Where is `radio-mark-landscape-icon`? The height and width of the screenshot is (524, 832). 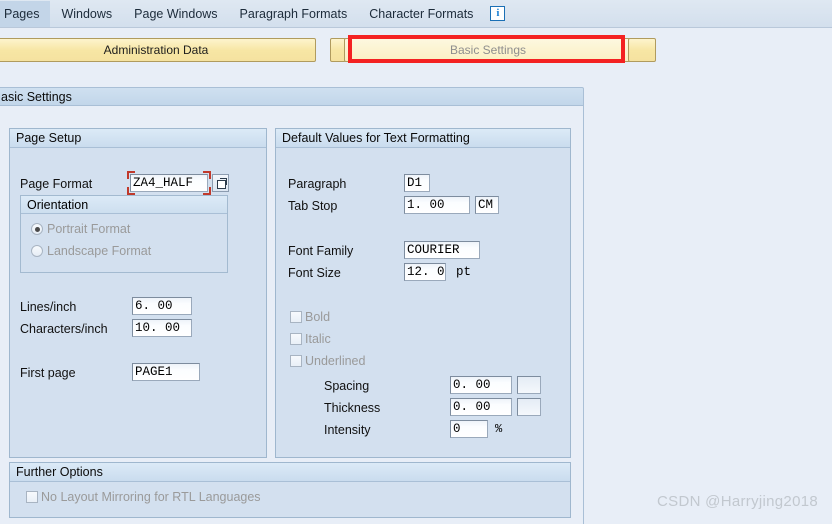
radio-mark-landscape-icon is located at coordinates (37, 251).